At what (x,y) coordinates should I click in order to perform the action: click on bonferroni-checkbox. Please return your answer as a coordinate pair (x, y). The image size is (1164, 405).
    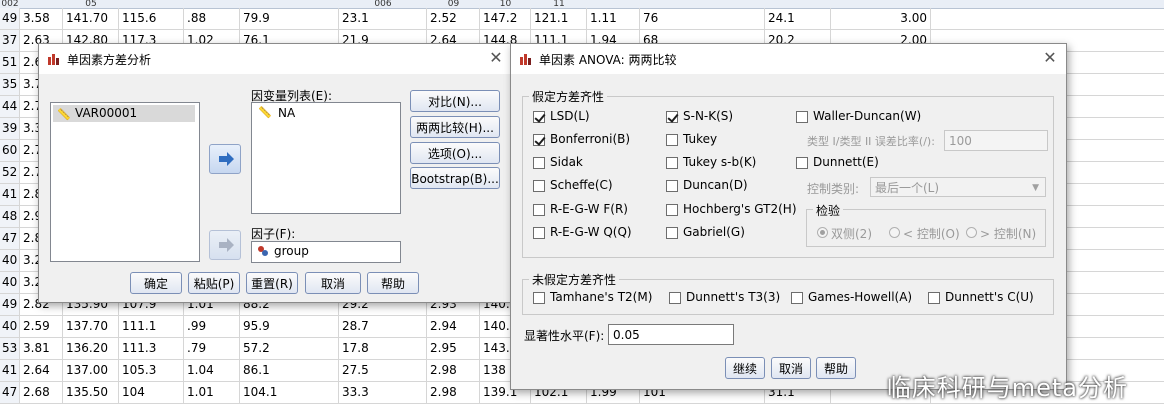
    Looking at the image, I should click on (539, 140).